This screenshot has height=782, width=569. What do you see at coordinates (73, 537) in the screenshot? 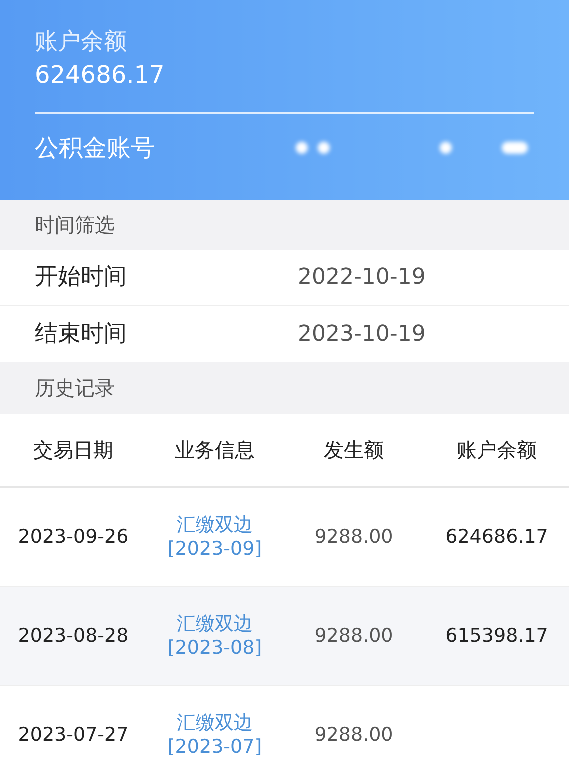
I see `table-cell-text: 2023-09-26` at bounding box center [73, 537].